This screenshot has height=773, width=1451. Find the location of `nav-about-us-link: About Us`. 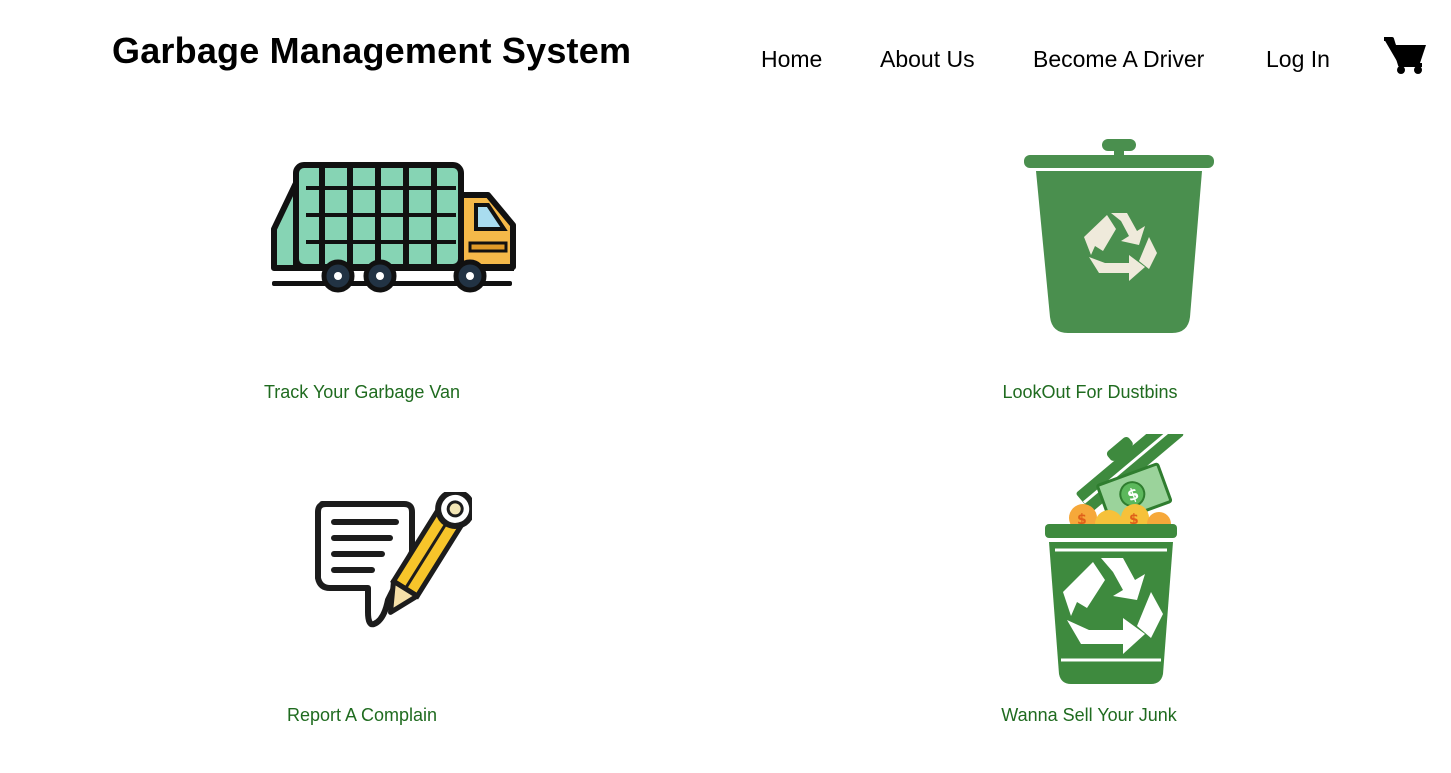

nav-about-us-link: About Us is located at coordinates (927, 59).